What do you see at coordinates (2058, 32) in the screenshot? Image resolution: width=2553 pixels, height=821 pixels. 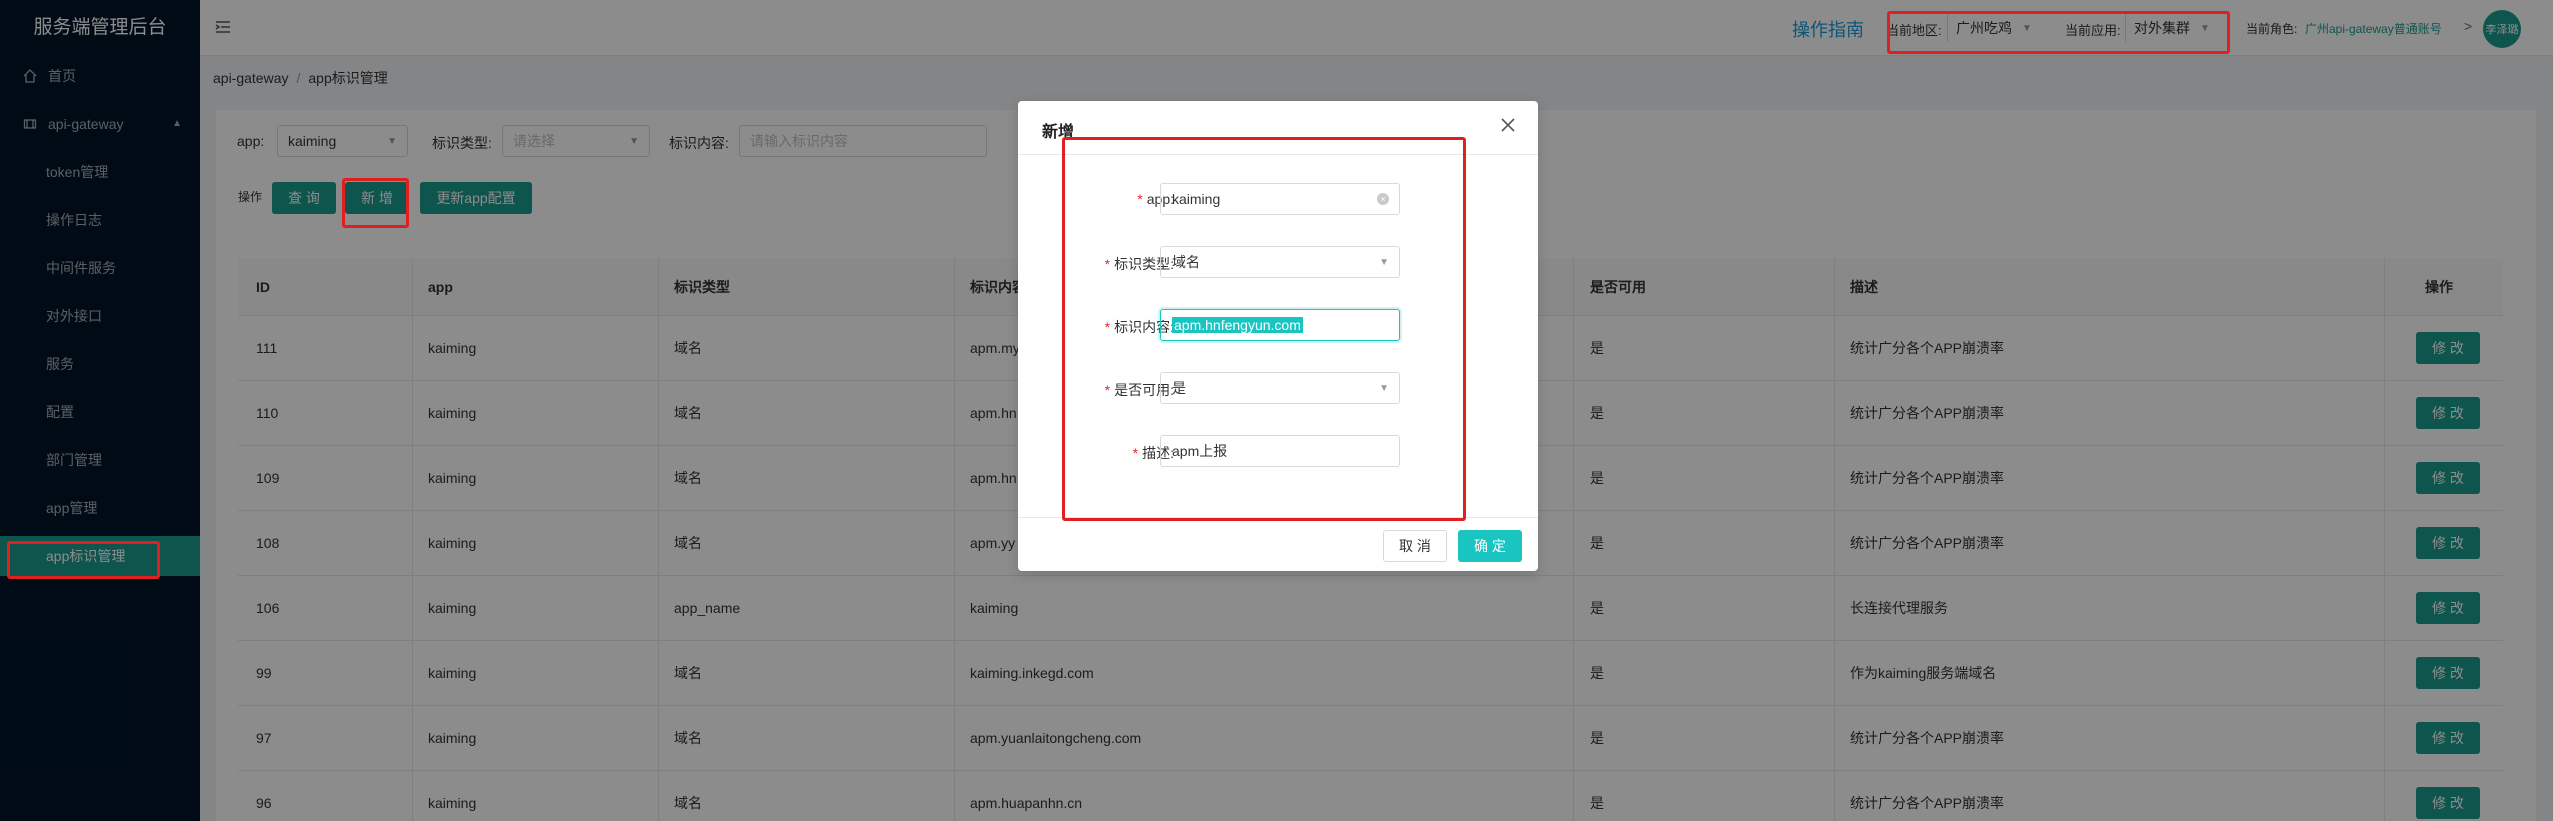 I see `annotation-box-header` at bounding box center [2058, 32].